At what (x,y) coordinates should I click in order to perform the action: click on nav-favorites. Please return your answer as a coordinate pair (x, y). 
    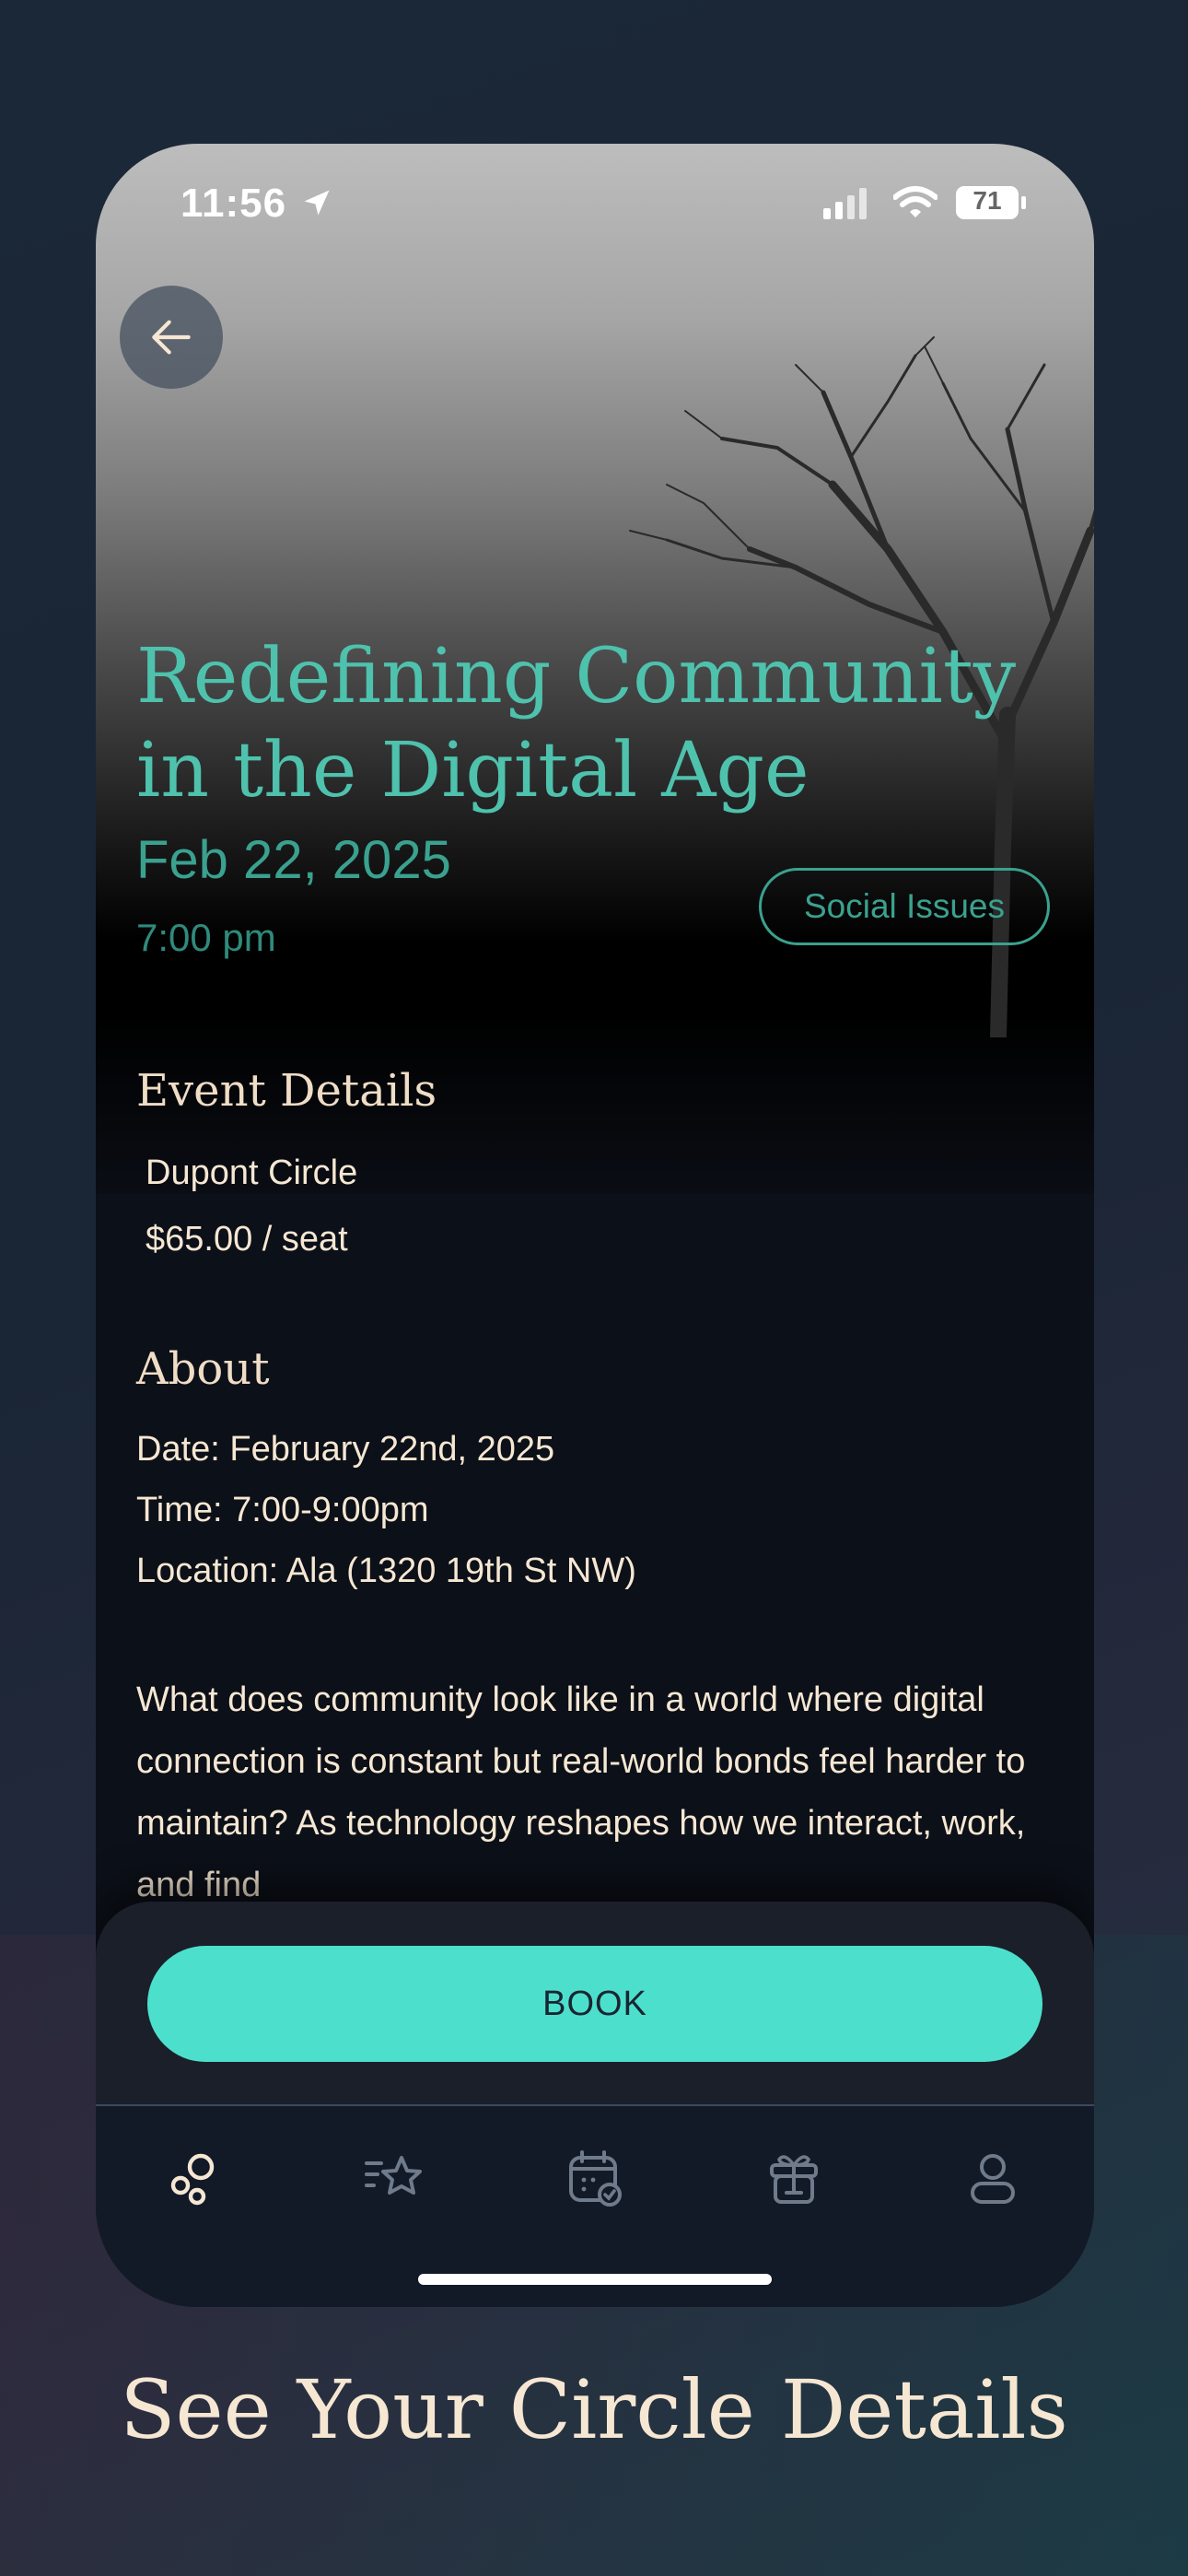
    Looking at the image, I should click on (394, 2178).